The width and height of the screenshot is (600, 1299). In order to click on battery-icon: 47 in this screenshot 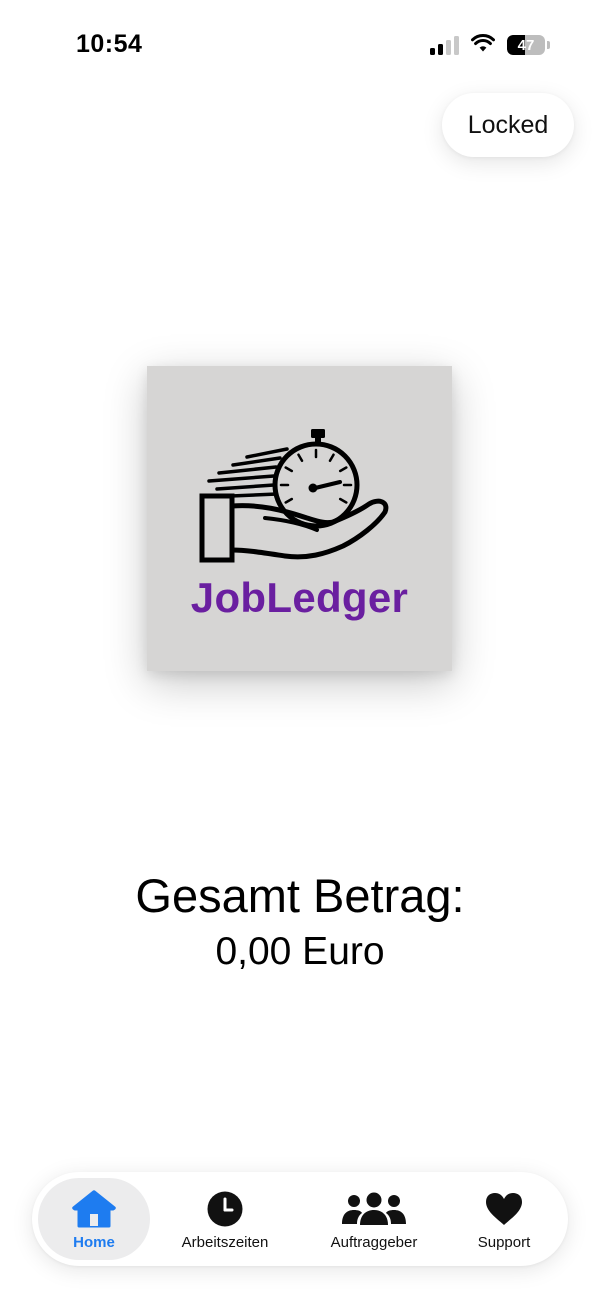, I will do `click(526, 45)`.